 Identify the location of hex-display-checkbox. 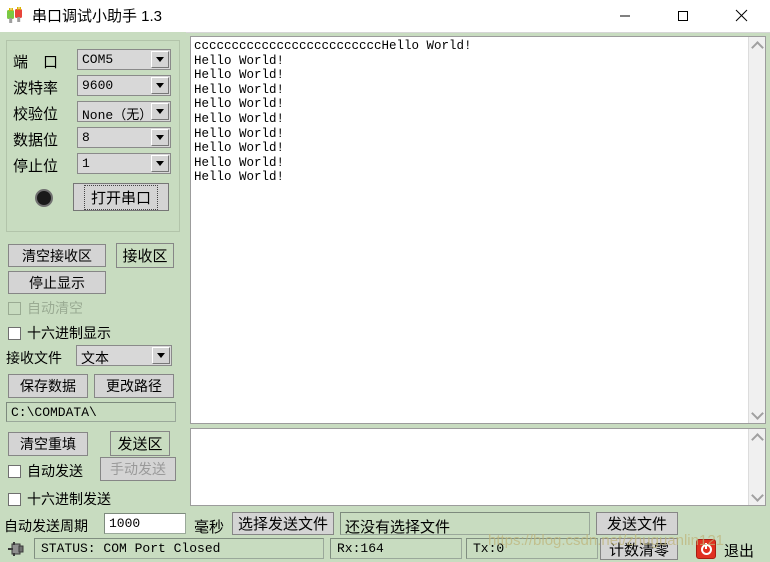
(14, 333).